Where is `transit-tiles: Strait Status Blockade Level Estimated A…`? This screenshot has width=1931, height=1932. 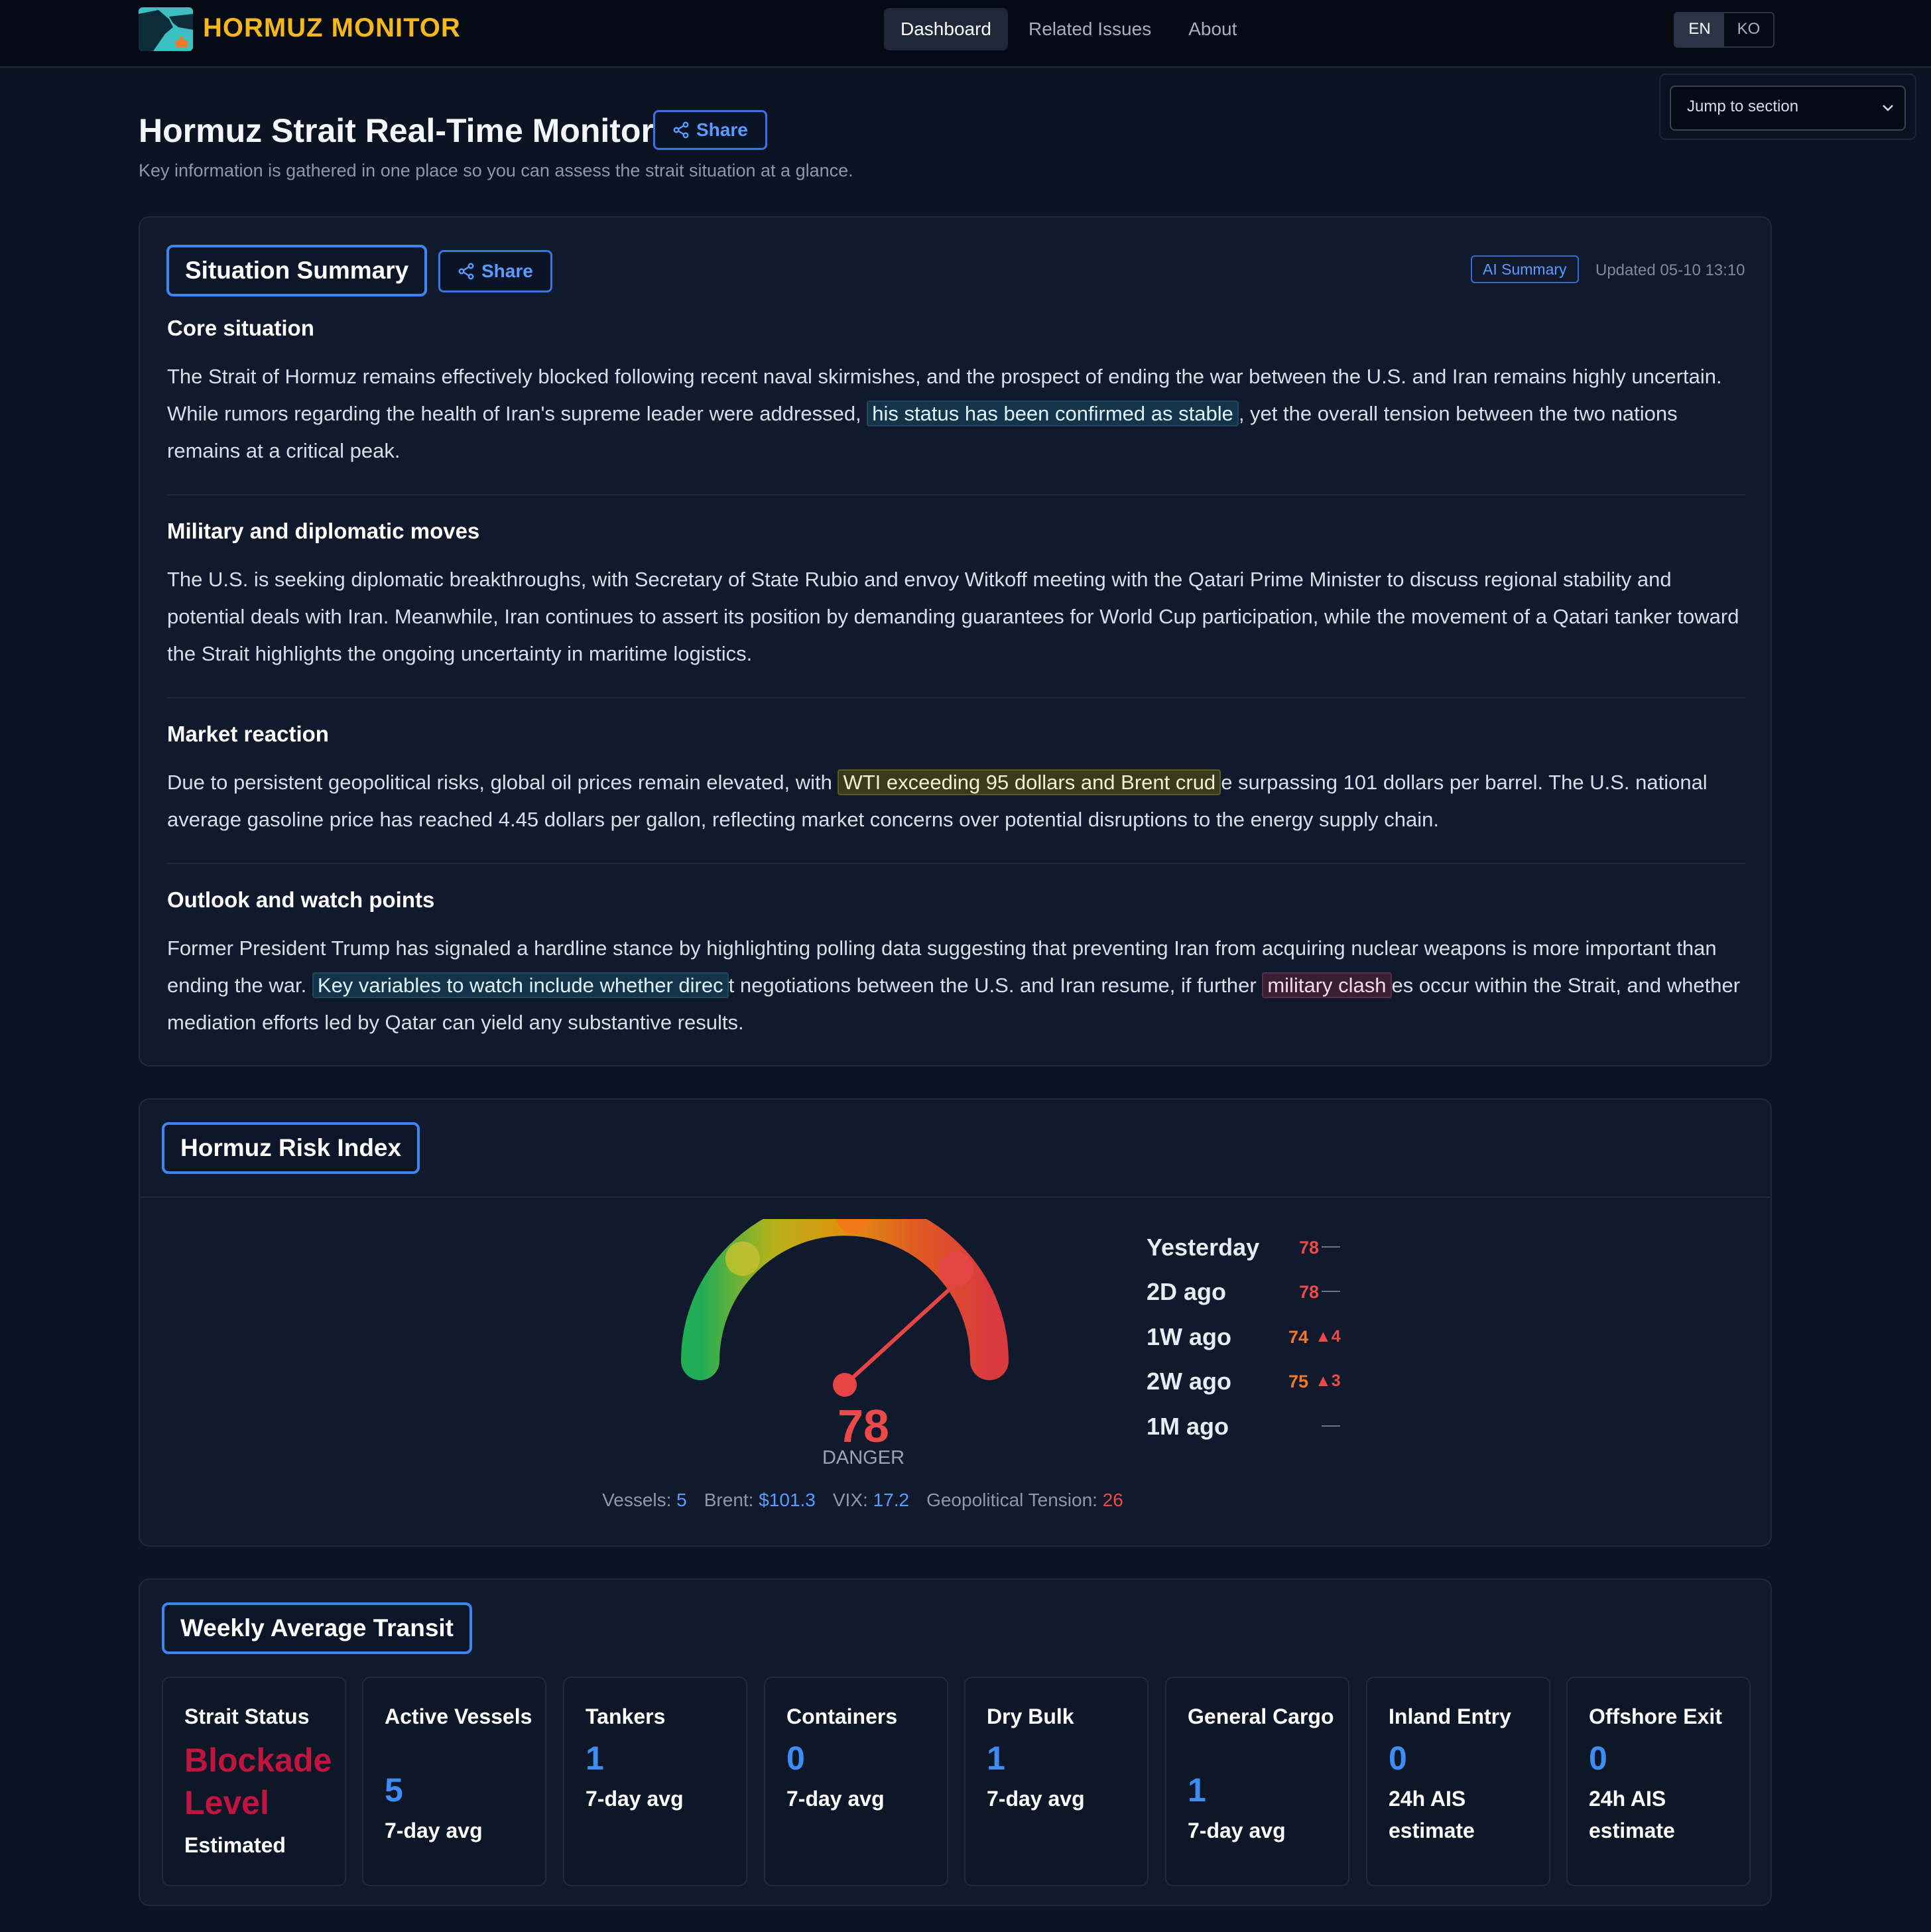
transit-tiles: Strait Status Blockade Level Estimated A… is located at coordinates (956, 1782).